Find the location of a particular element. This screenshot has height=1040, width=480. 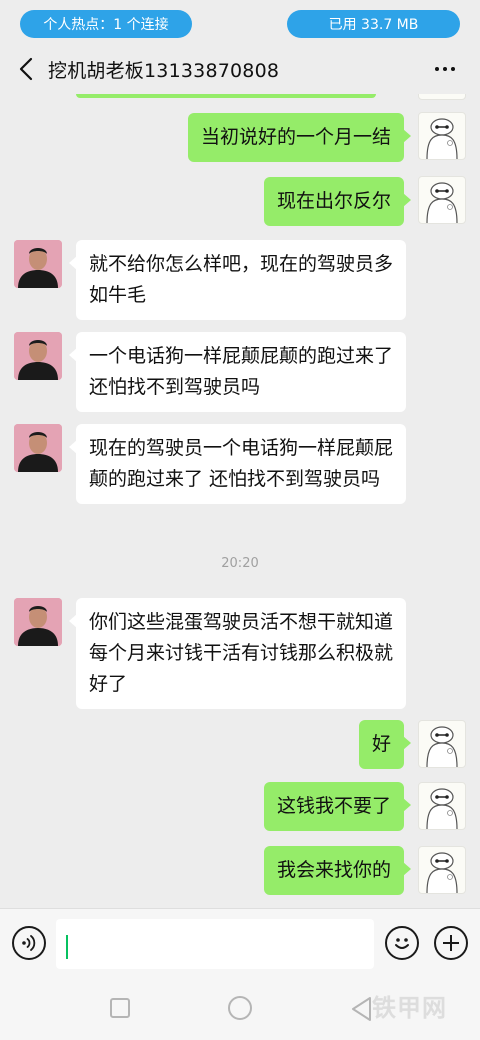

emoji-button is located at coordinates (402, 943).